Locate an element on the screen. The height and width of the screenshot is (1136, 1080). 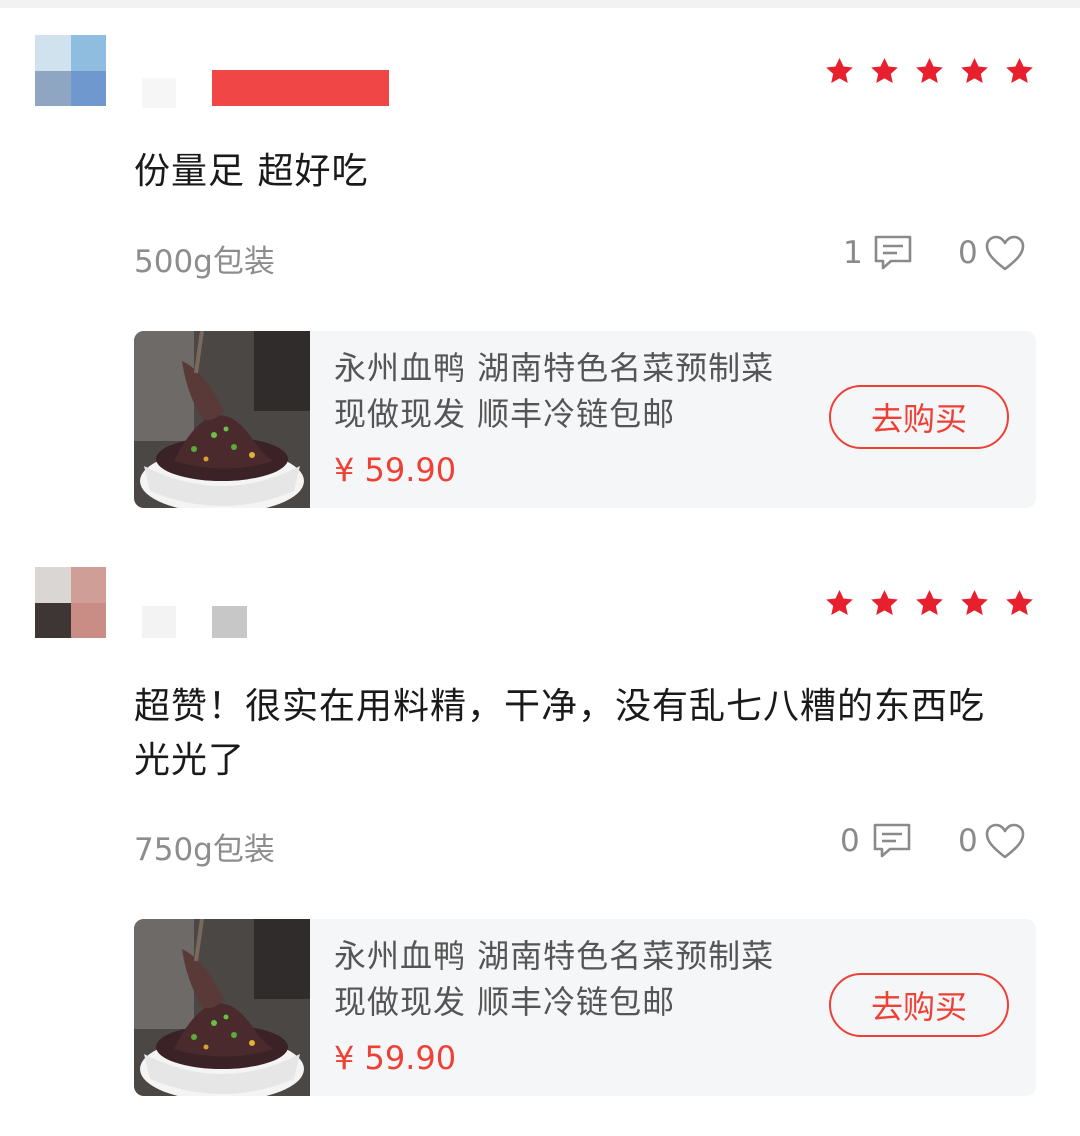
comment-button: 1 is located at coordinates (878, 253).